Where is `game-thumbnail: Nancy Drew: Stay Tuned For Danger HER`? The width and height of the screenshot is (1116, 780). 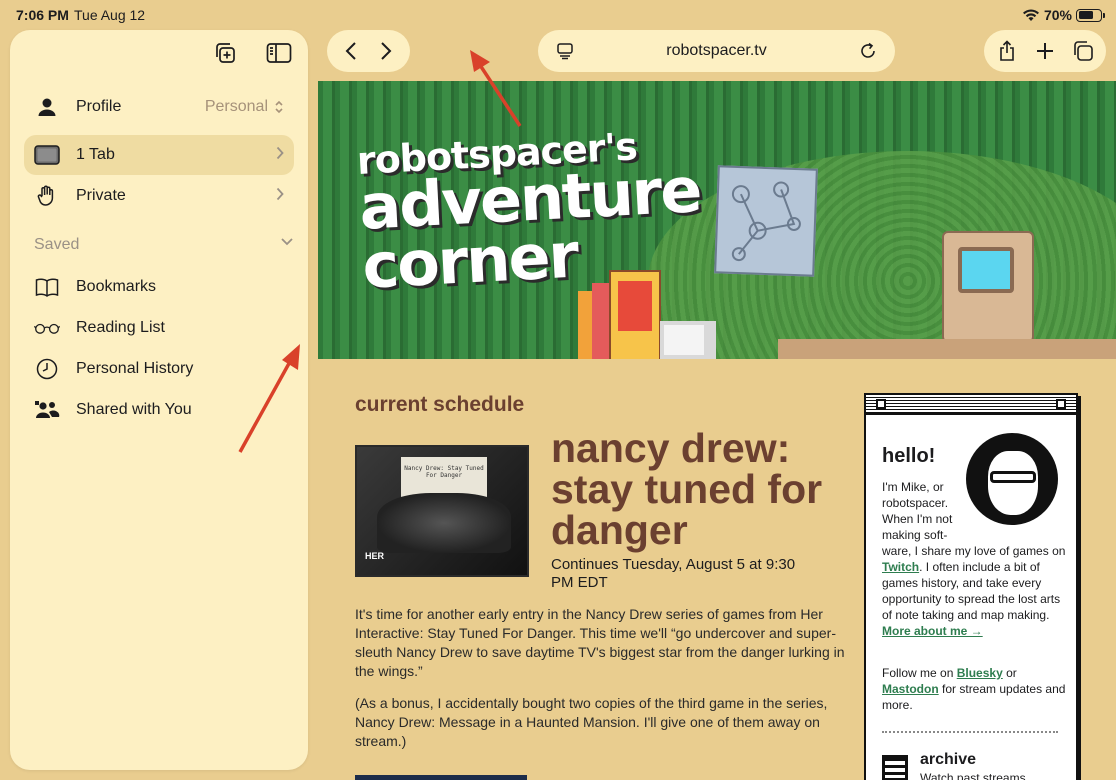 game-thumbnail: Nancy Drew: Stay Tuned For Danger HER is located at coordinates (442, 511).